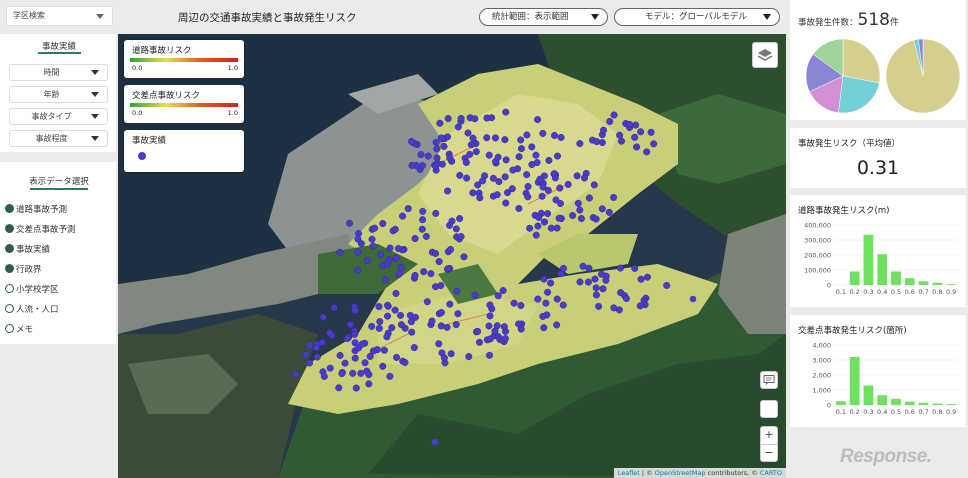 The width and height of the screenshot is (968, 478). What do you see at coordinates (29, 270) in the screenshot?
I see `layer-label-admin-boundary: 行政界` at bounding box center [29, 270].